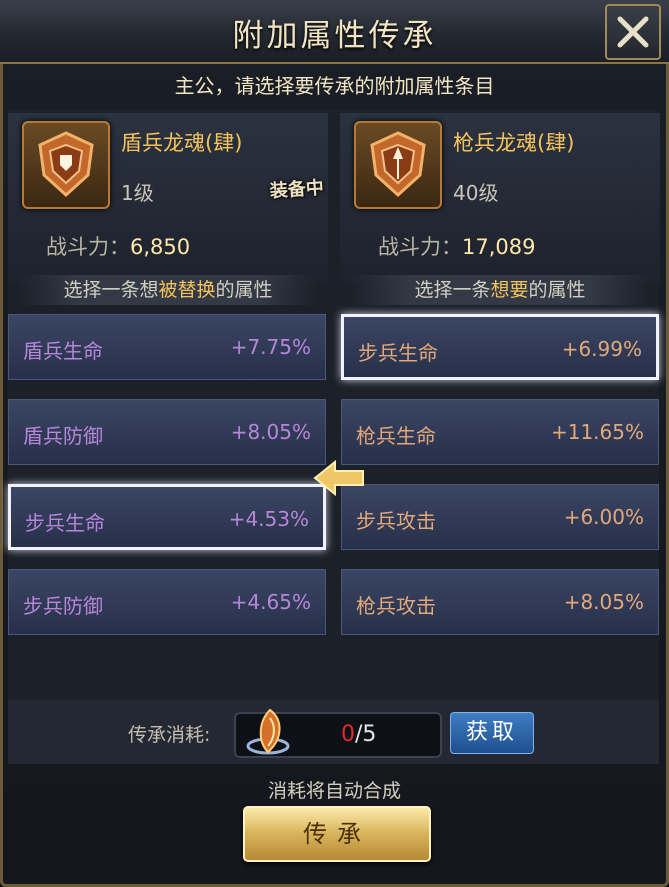 Image resolution: width=669 pixels, height=887 pixels. Describe the element at coordinates (167, 347) in the screenshot. I see `source-attr-row: 盾兵生命 +7.75%` at that location.